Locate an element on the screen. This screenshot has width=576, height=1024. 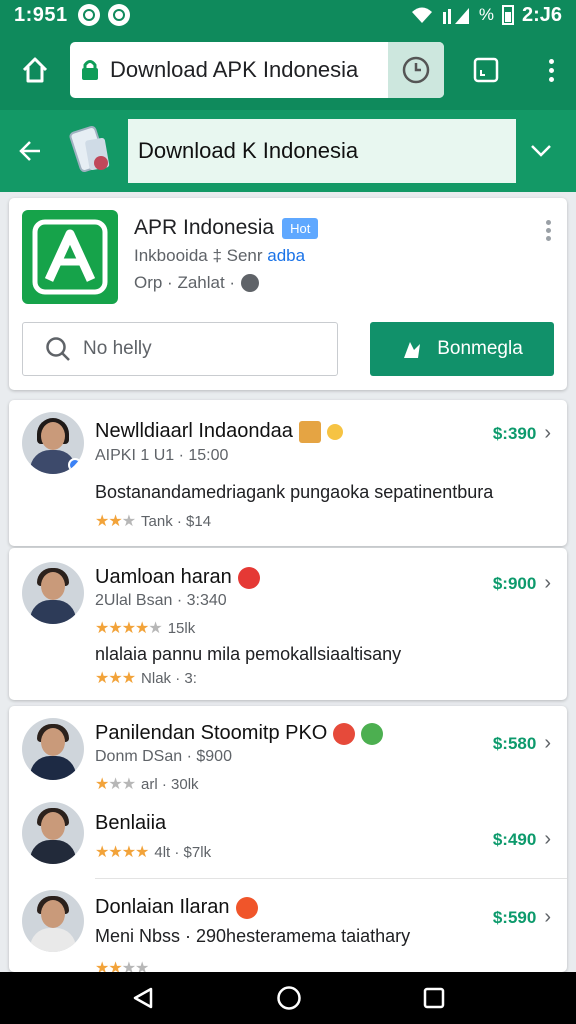
review-price: $:900 › is located at coordinates (522, 583).